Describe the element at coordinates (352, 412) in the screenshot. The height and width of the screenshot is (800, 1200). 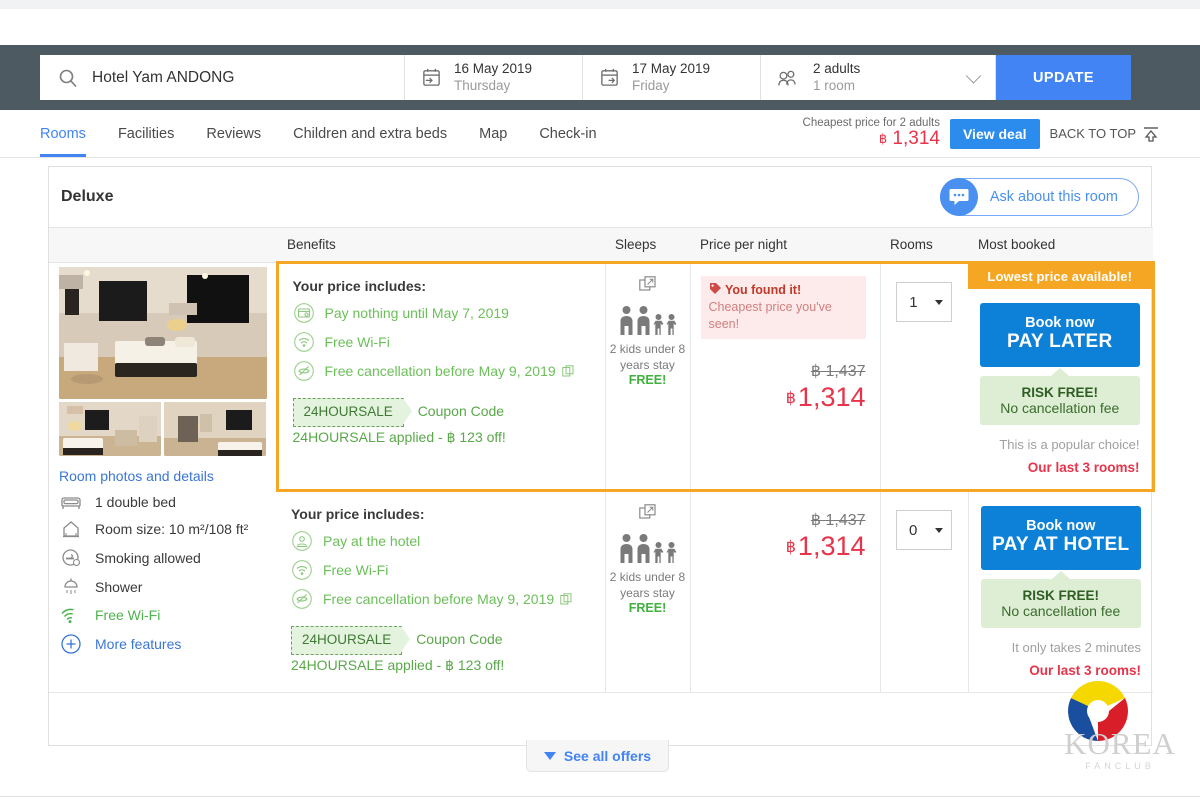
I see `coupon-tag: 24HOURSALE` at that location.